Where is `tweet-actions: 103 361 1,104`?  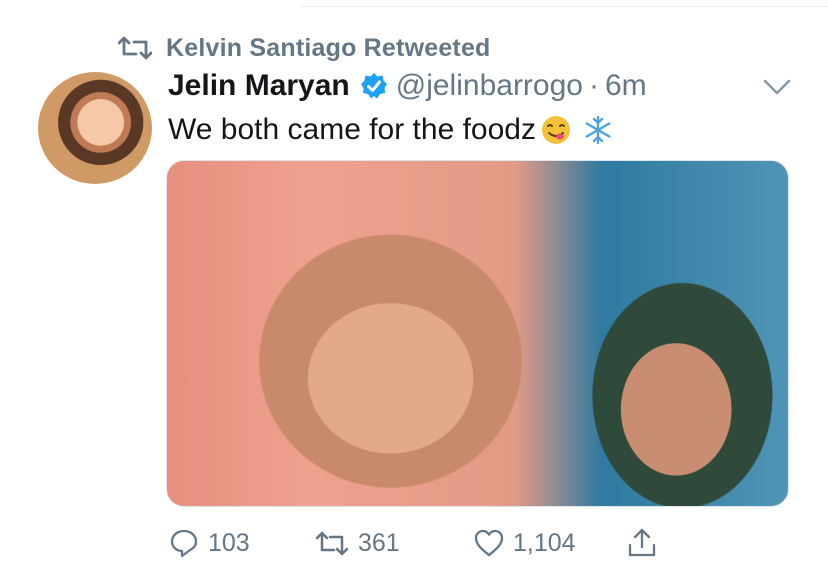
tweet-actions: 103 361 1,104 is located at coordinates (418, 543).